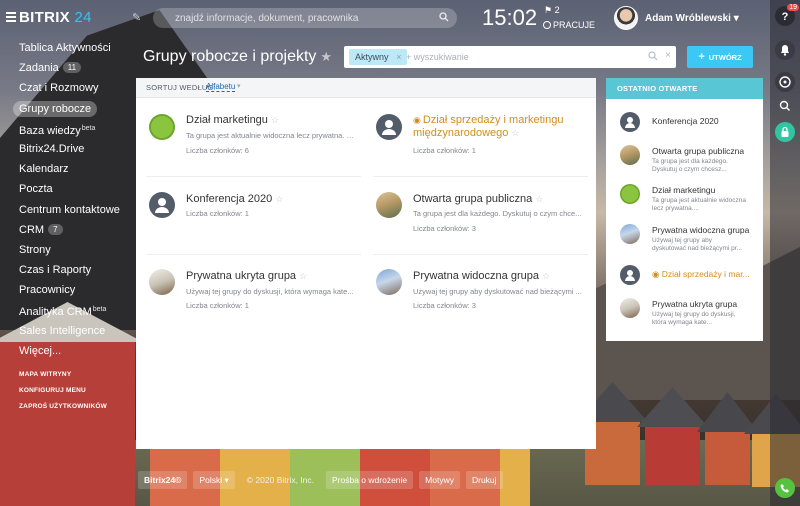 The width and height of the screenshot is (800, 506). What do you see at coordinates (720, 57) in the screenshot?
I see `create-button: + UTWÓRZ` at bounding box center [720, 57].